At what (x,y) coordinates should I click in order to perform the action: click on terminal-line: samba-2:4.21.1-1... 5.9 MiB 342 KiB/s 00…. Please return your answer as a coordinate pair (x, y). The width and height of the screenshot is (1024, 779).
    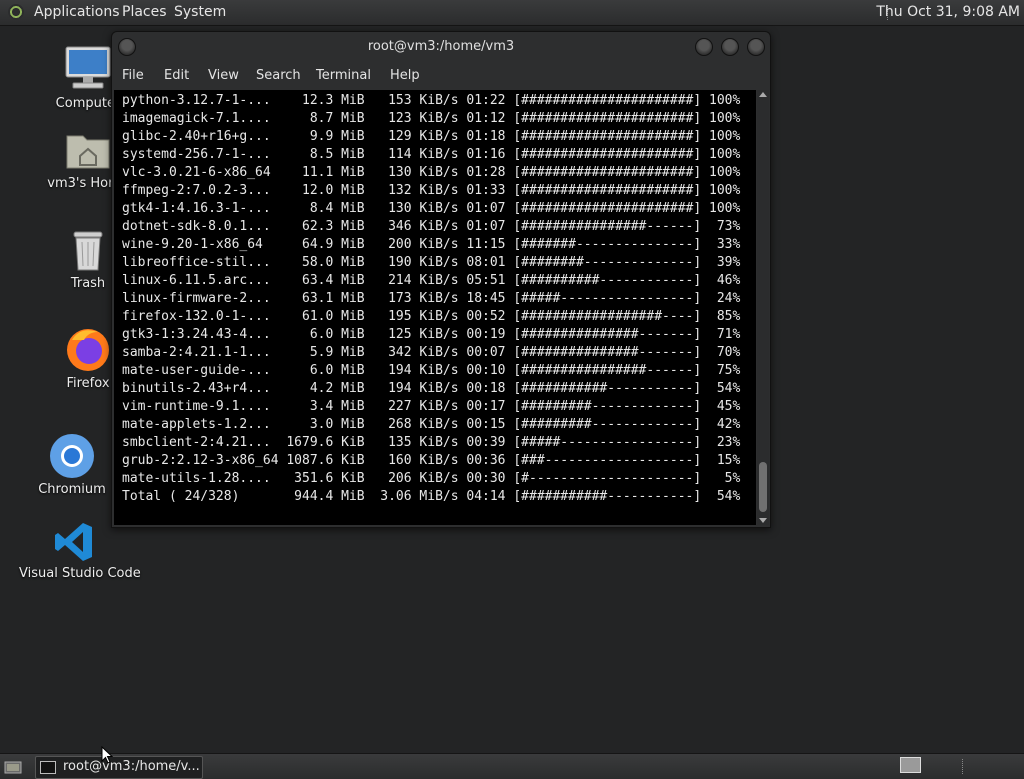
    Looking at the image, I should click on (431, 352).